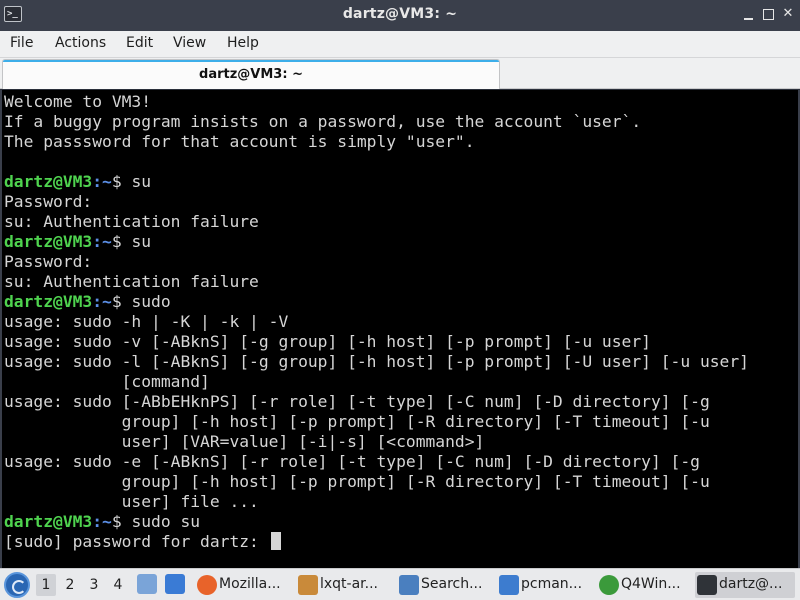  Describe the element at coordinates (136, 541) in the screenshot. I see `output-text: [sudo] password for dartz:` at that location.